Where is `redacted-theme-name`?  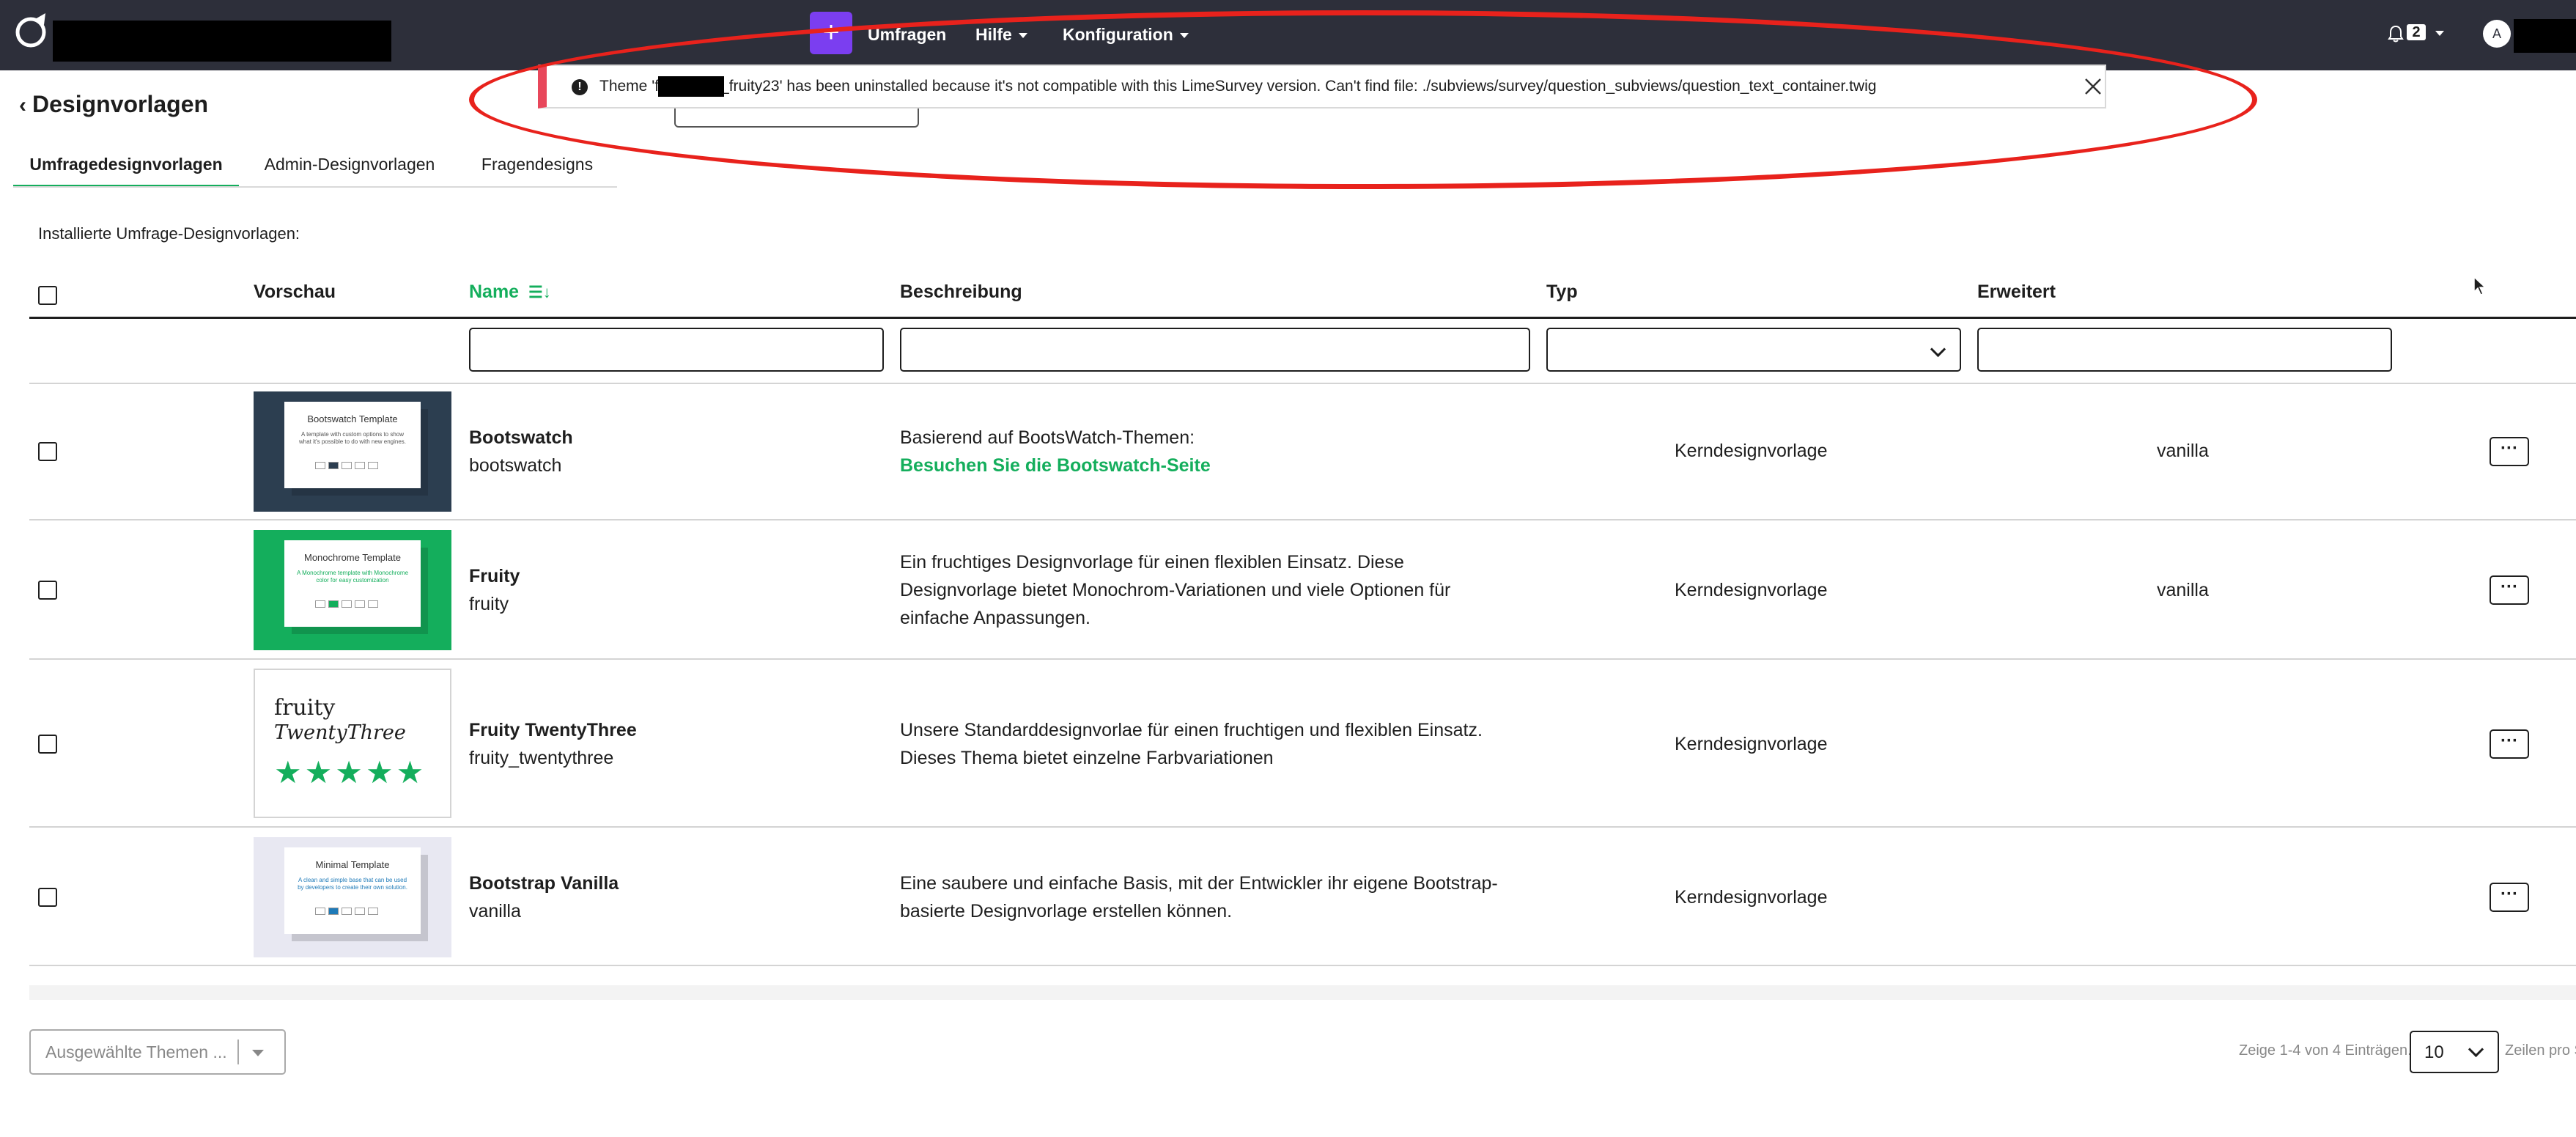
redacted-theme-name is located at coordinates (691, 87).